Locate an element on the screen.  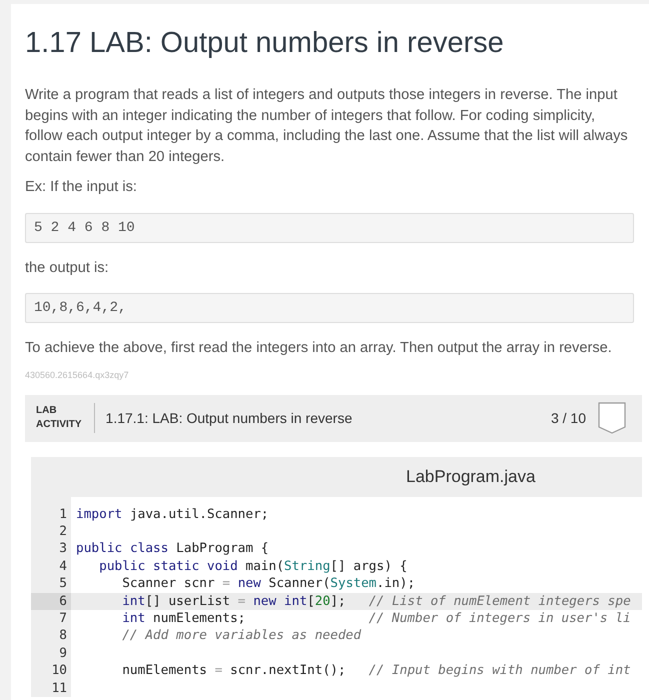
code-line: numElements = scnr.nextInt(); // Input begins with number of int is located at coordinates (376, 671).